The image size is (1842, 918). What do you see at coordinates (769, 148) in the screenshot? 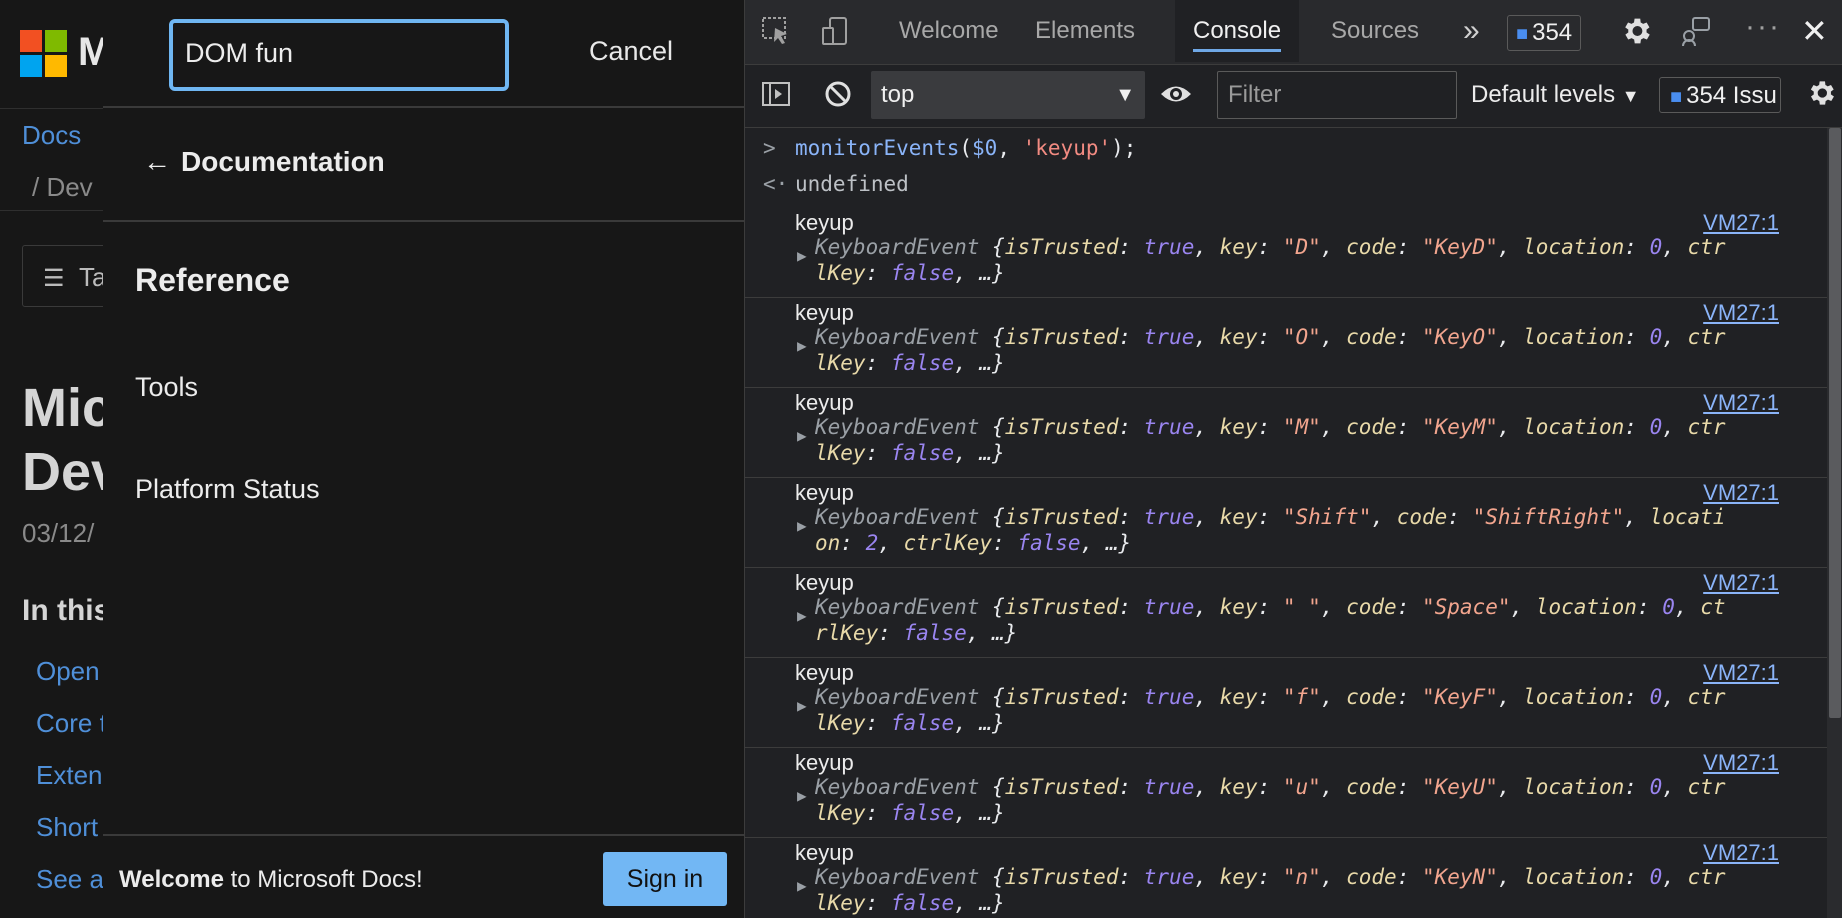
I see `prompt-chevron-icon: >` at bounding box center [769, 148].